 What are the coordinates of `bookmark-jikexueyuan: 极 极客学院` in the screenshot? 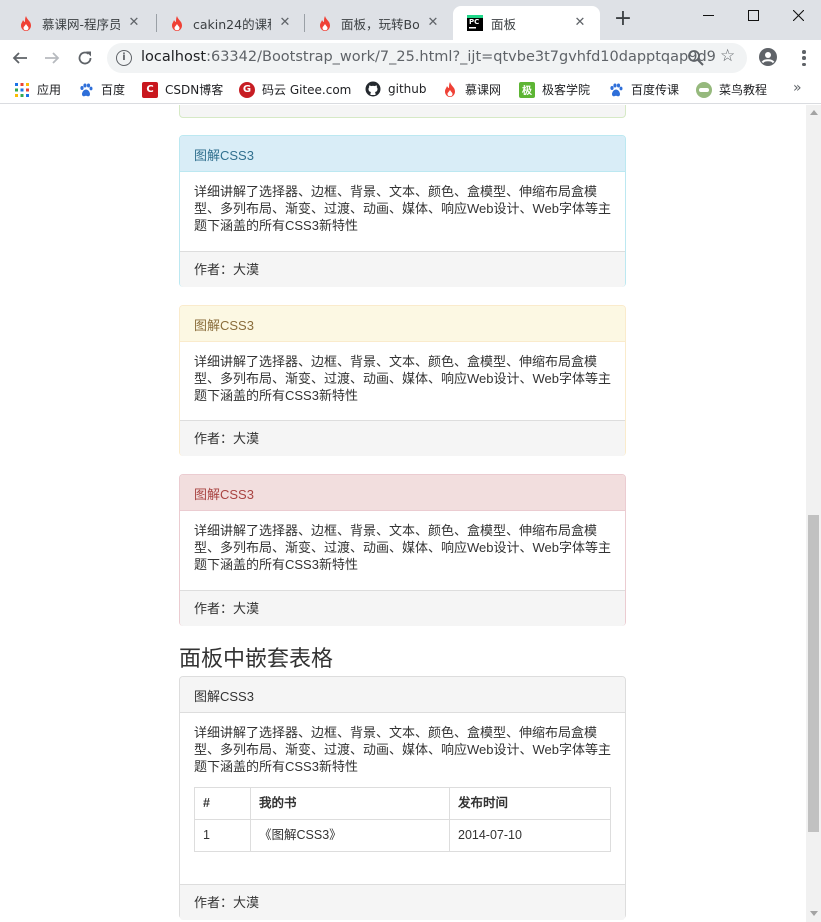 It's located at (554, 89).